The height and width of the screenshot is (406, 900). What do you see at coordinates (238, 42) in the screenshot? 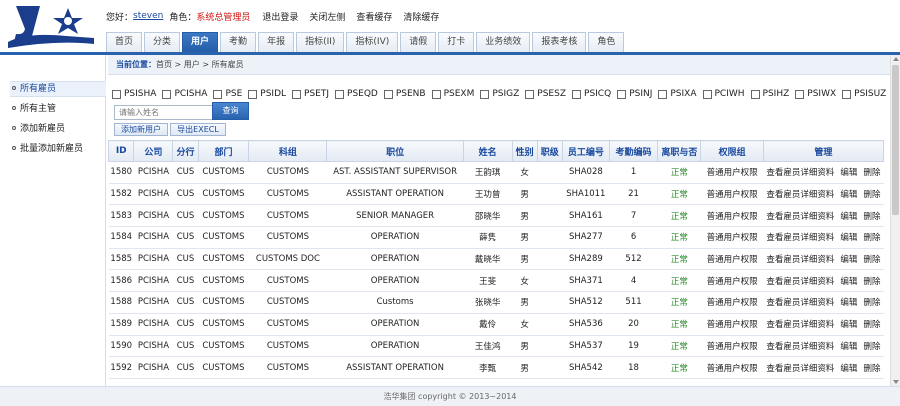
I see `tab-3: 考勤` at bounding box center [238, 42].